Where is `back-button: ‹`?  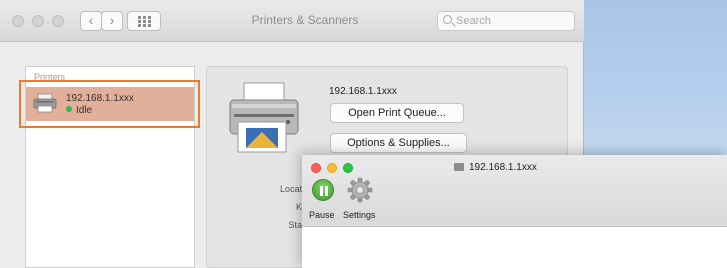
back-button: ‹ is located at coordinates (91, 21).